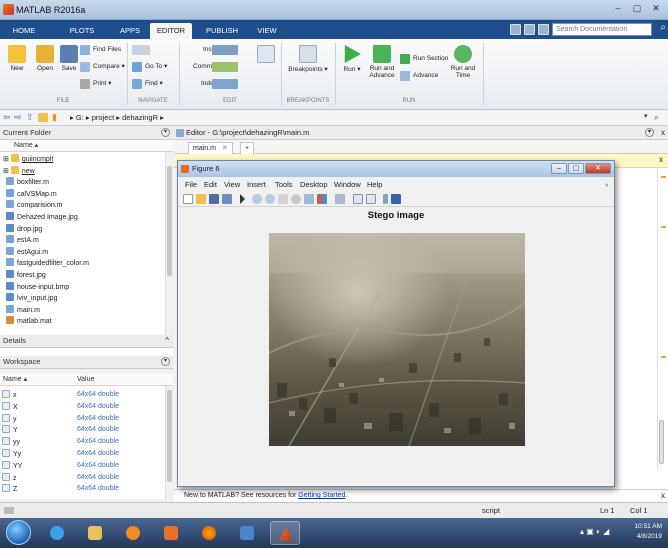 This screenshot has height=548, width=668. I want to click on colorbar-icon, so click(358, 199).